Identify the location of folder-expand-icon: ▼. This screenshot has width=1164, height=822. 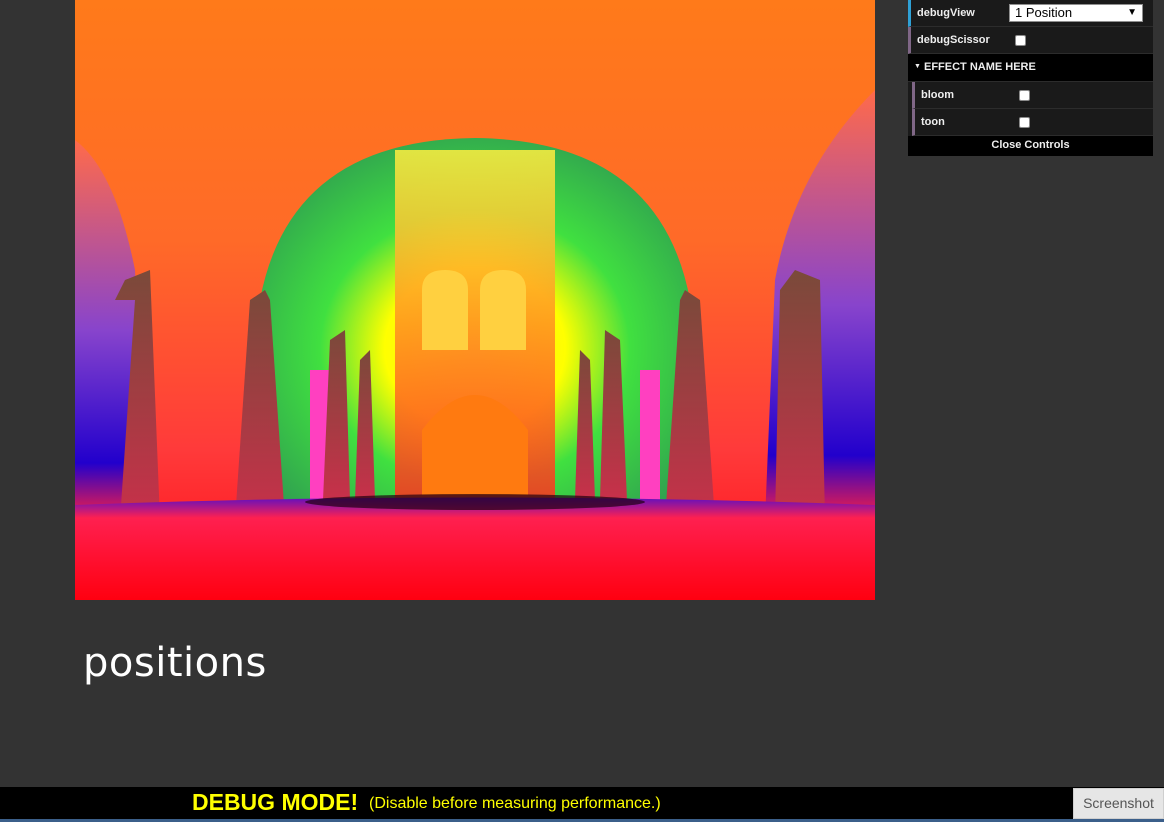
(917, 66).